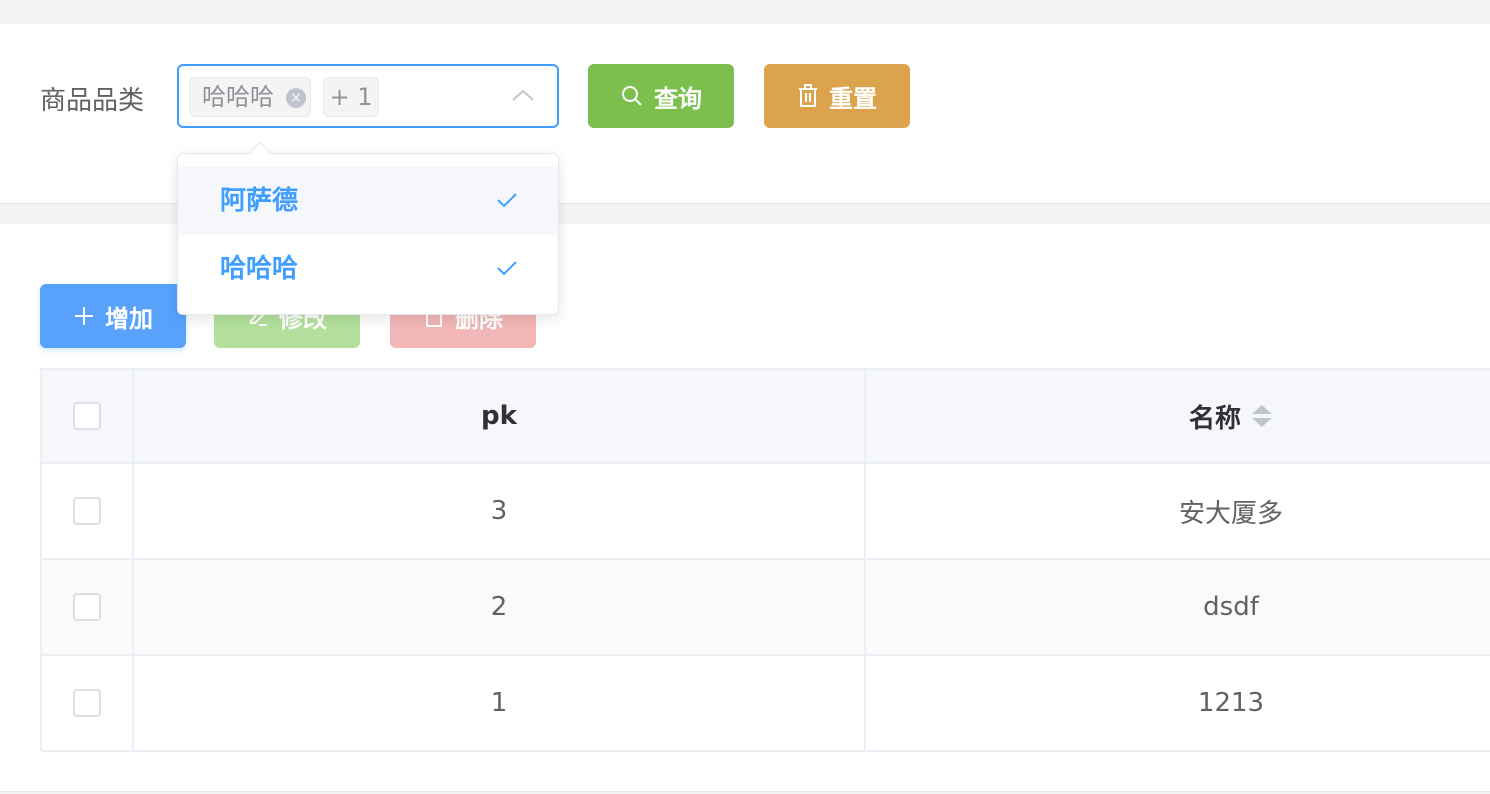  I want to click on add-button: 增加, so click(113, 316).